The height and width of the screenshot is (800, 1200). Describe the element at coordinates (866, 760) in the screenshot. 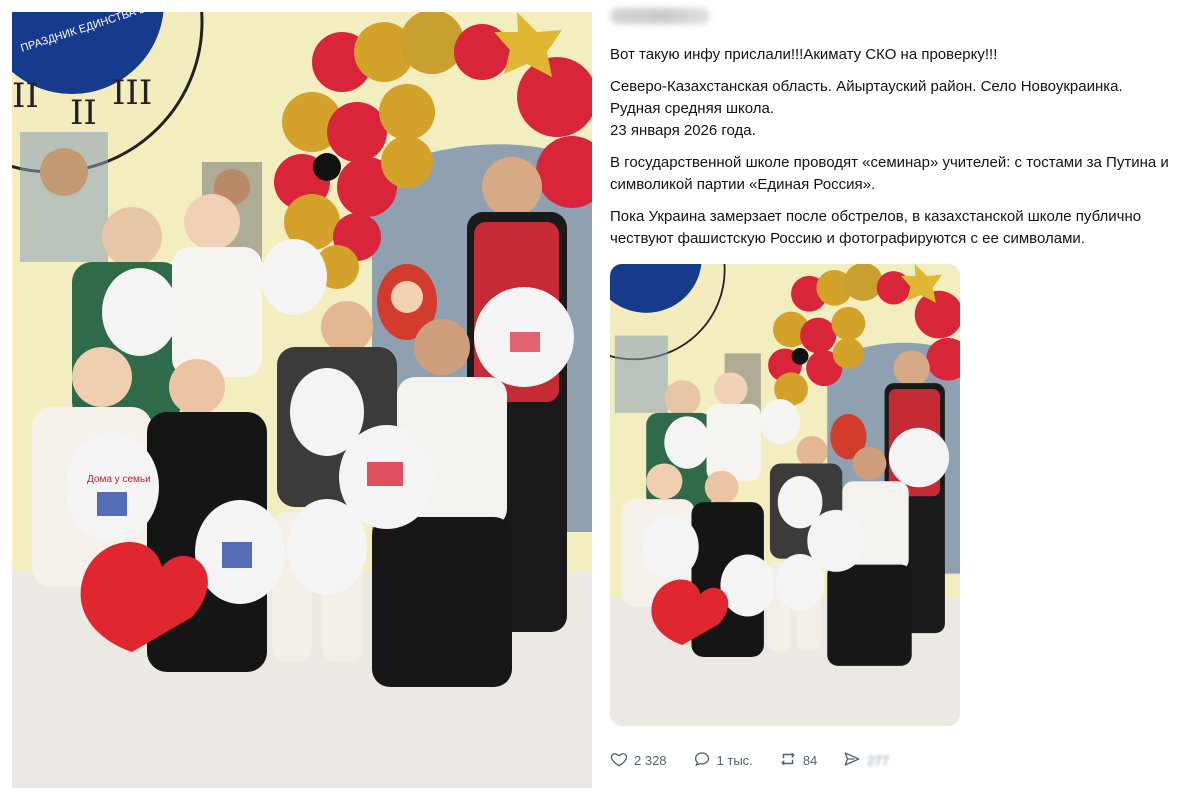

I see `views-button: 277` at that location.